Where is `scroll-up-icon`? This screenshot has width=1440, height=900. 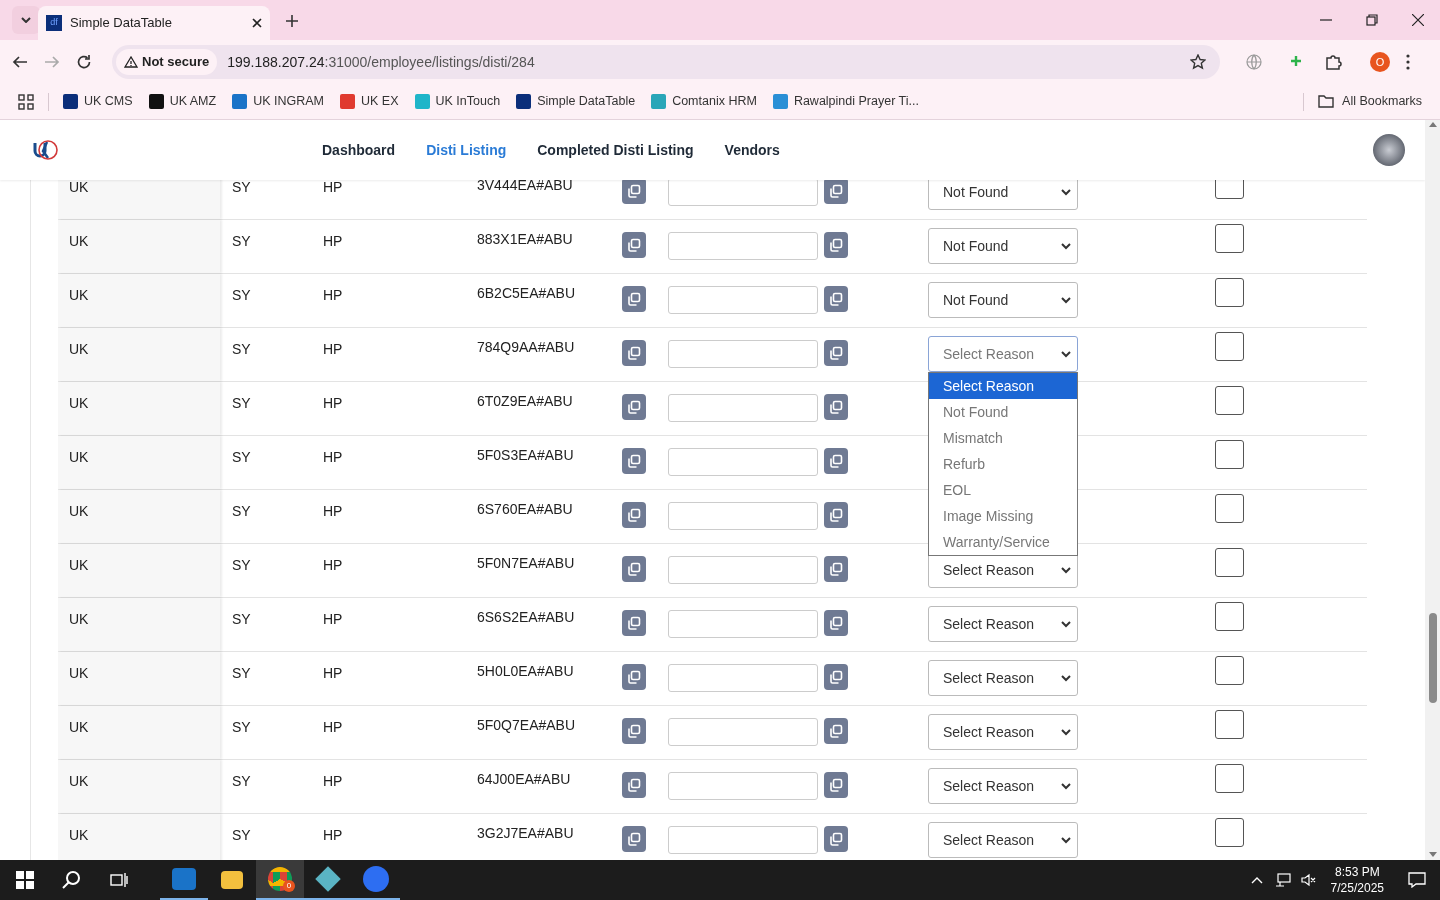
scroll-up-icon is located at coordinates (1432, 124).